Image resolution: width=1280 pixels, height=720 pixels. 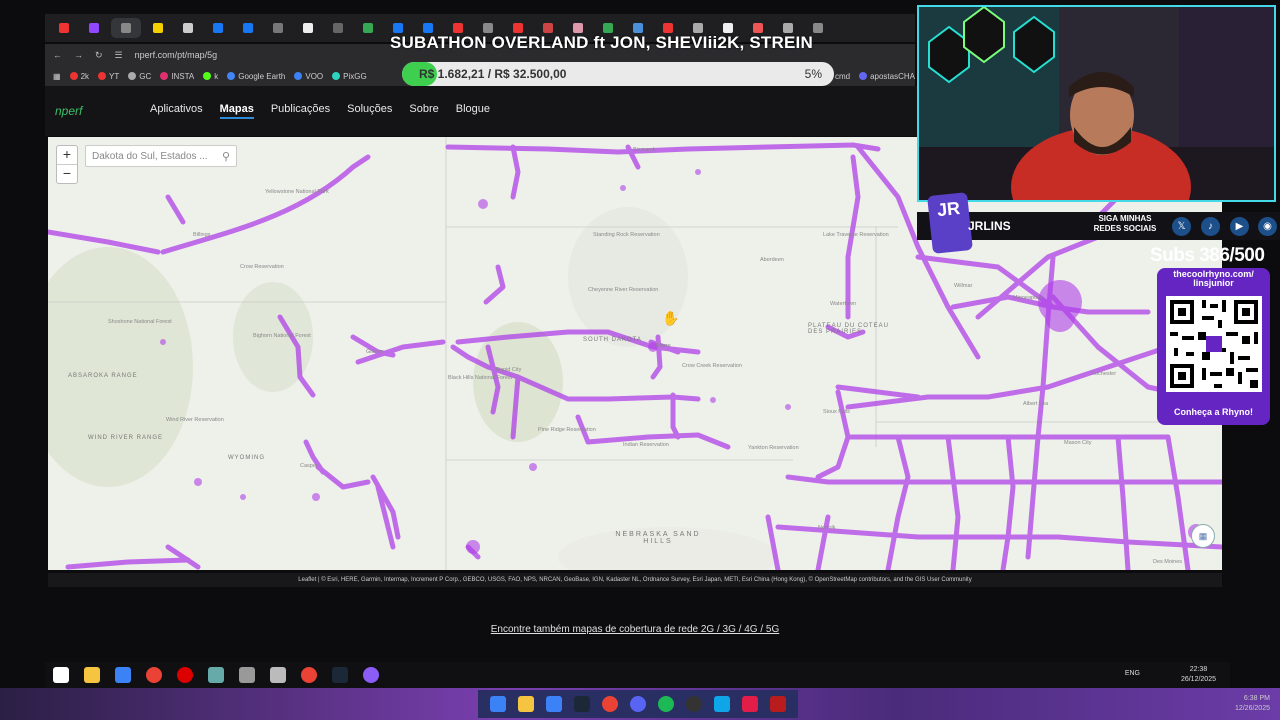 What do you see at coordinates (772, 260) in the screenshot?
I see `map-label: Aberdeen` at bounding box center [772, 260].